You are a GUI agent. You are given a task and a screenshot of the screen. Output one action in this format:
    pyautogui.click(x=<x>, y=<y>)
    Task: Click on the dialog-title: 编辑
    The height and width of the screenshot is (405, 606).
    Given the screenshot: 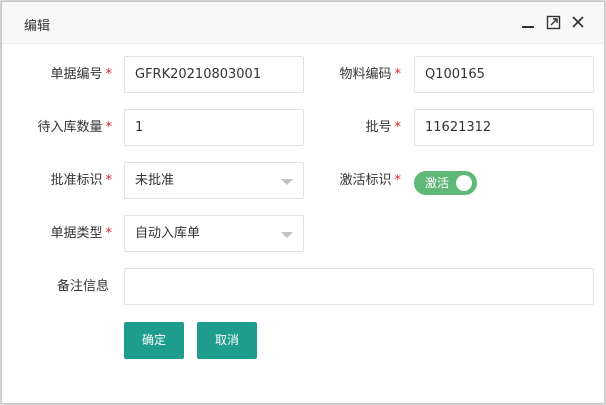 What is the action you would take?
    pyautogui.click(x=37, y=26)
    